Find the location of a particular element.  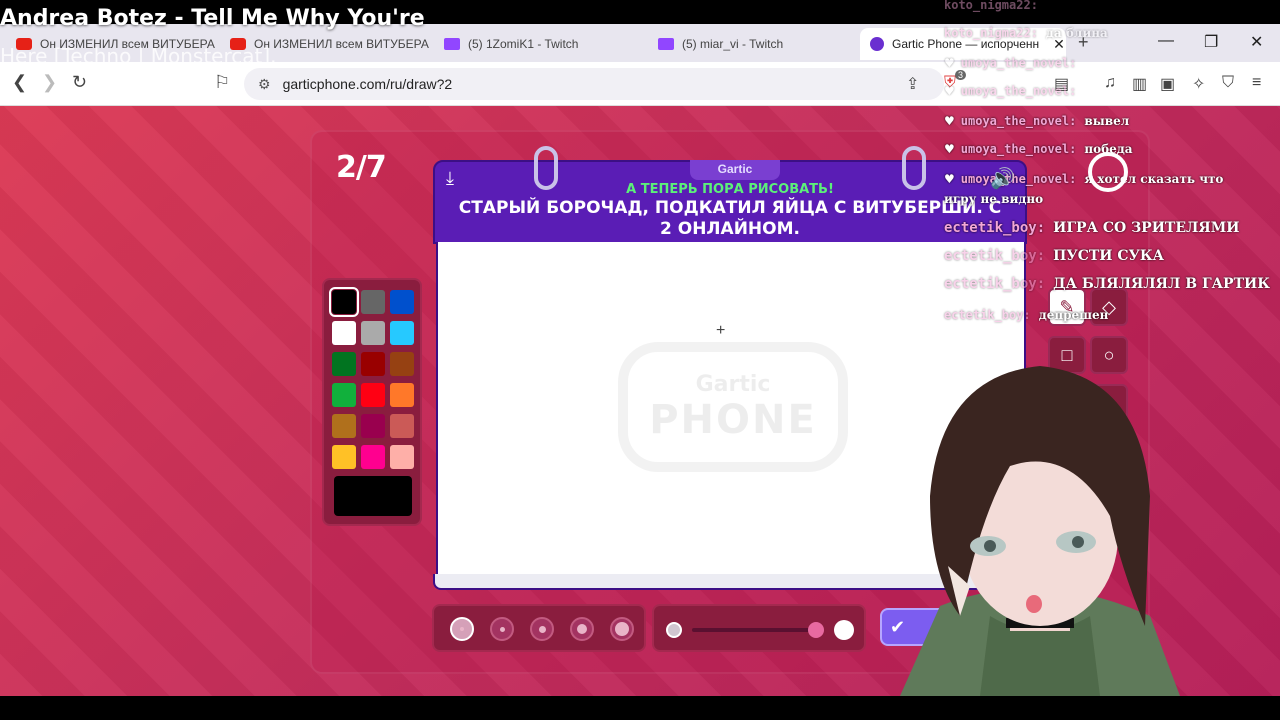

sound-icon: 🔊 is located at coordinates (1002, 178).